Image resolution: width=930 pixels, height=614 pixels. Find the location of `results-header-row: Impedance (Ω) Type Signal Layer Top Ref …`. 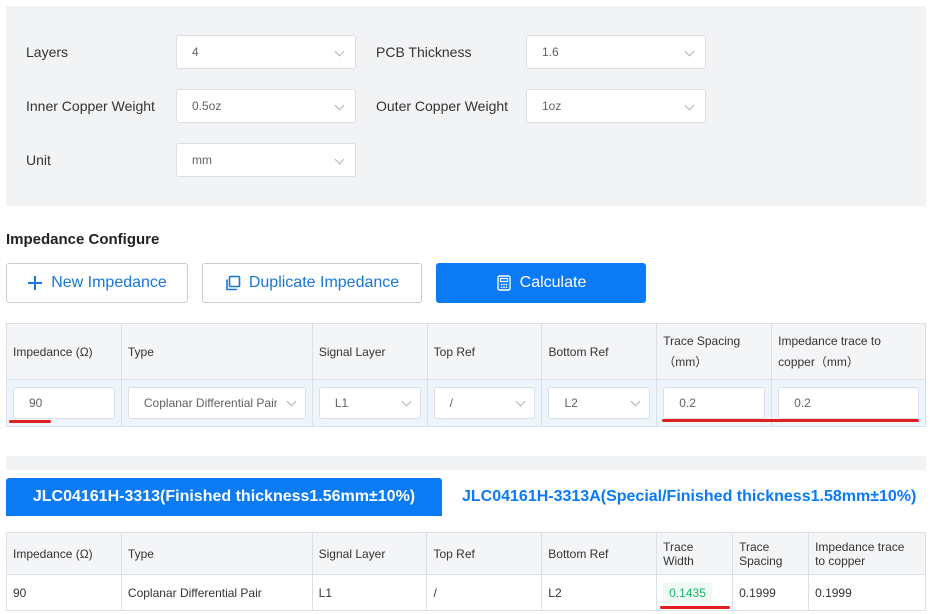

results-header-row: Impedance (Ω) Type Signal Layer Top Ref … is located at coordinates (466, 553).